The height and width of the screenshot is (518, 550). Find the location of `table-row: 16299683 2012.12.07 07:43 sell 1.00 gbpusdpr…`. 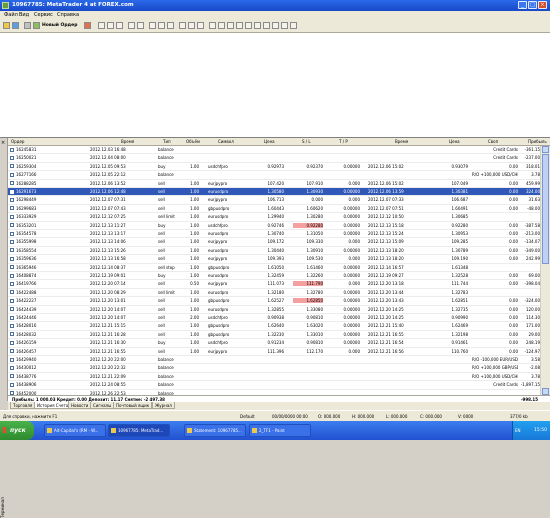

table-row: 16299683 2012.12.07 07:43 sell 1.00 gbpusdpr… is located at coordinates (274, 209).